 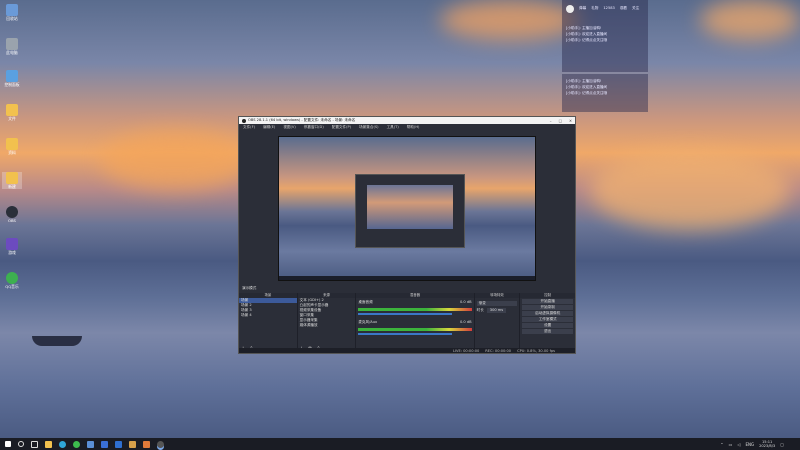 What do you see at coordinates (497, 295) in the screenshot?
I see `dock-title: 转场特效` at bounding box center [497, 295].